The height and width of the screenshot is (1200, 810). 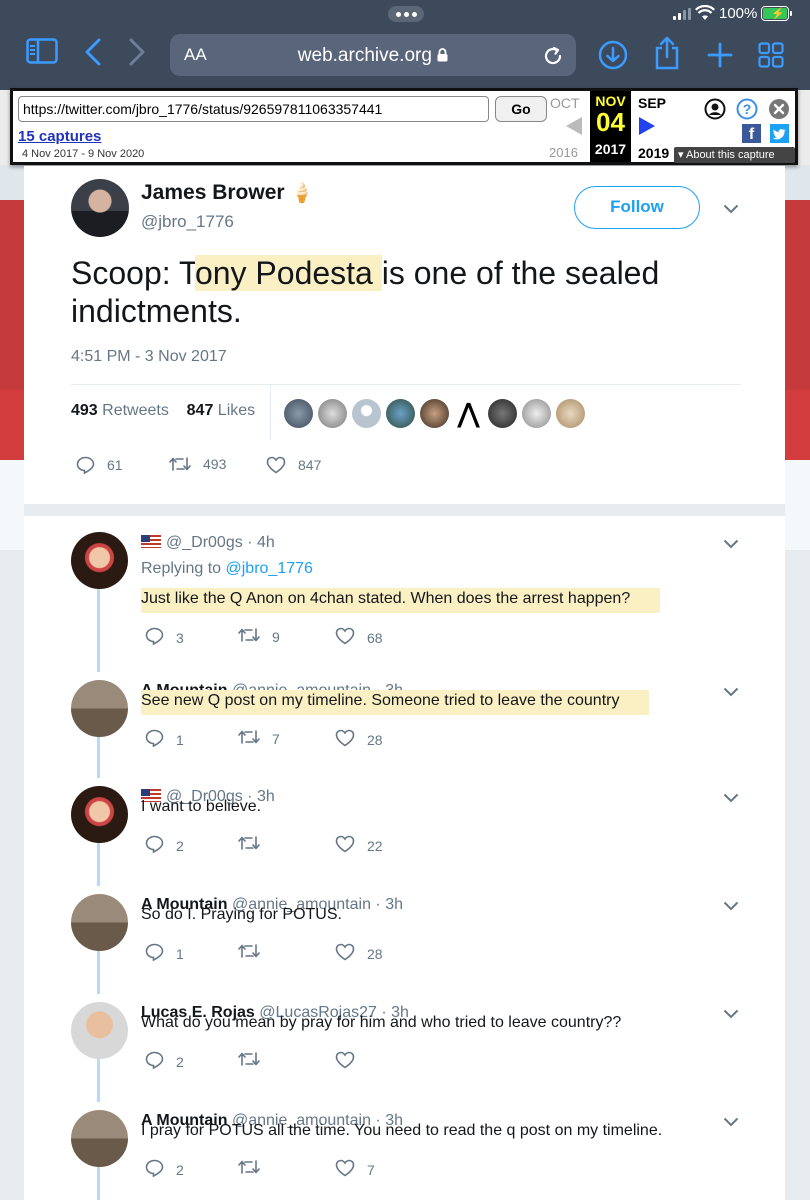 What do you see at coordinates (187, 222) in the screenshot?
I see `author-handle: @jbro_1776` at bounding box center [187, 222].